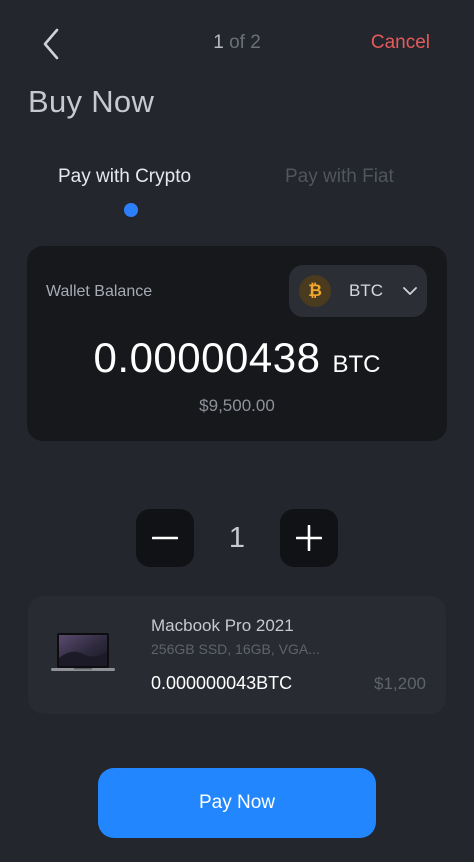  Describe the element at coordinates (222, 625) in the screenshot. I see `product-name: Macbook Pro 2021` at that location.